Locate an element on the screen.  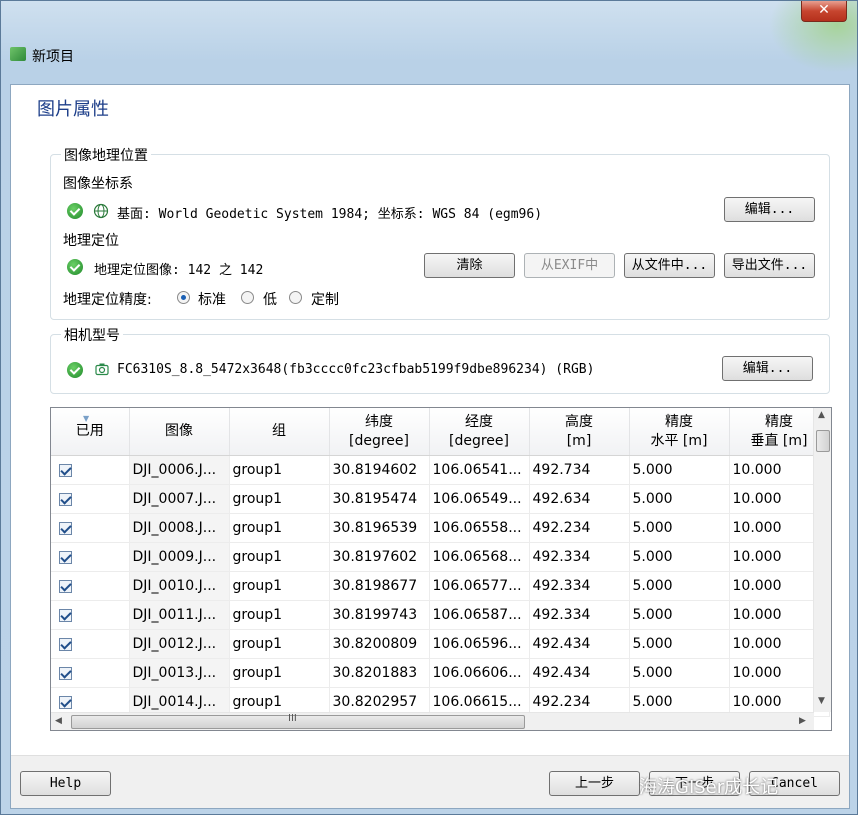
coord-ok-icon is located at coordinates (75, 211).